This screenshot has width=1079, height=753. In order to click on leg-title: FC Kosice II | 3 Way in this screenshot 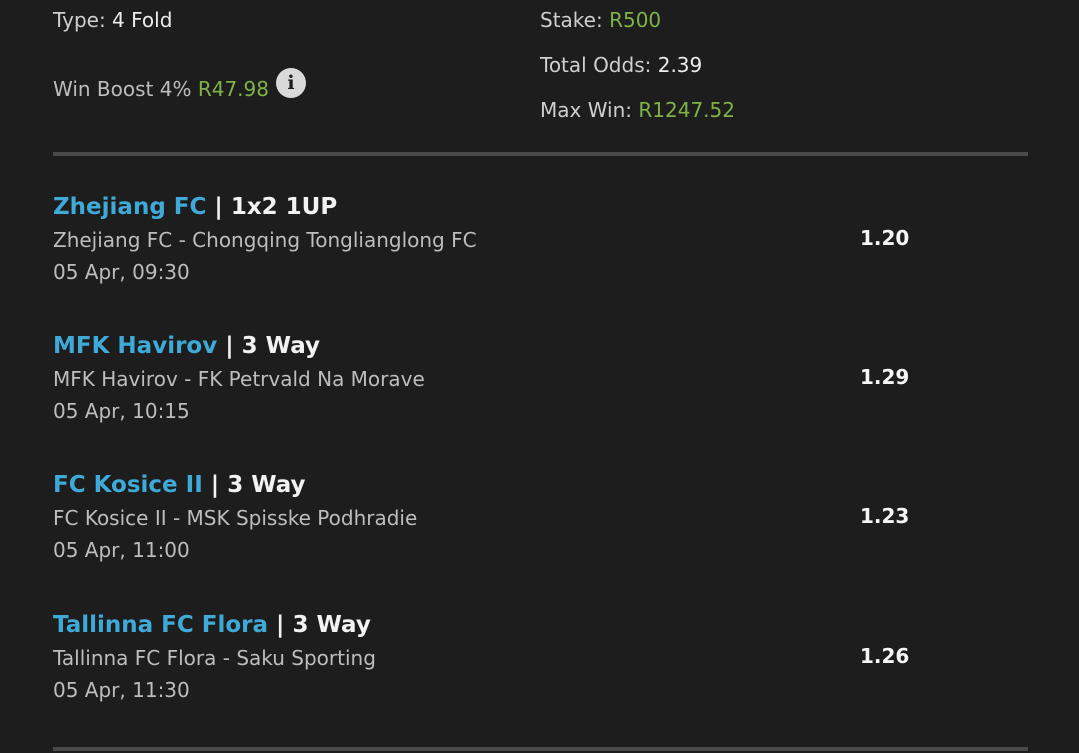, I will do `click(179, 485)`.